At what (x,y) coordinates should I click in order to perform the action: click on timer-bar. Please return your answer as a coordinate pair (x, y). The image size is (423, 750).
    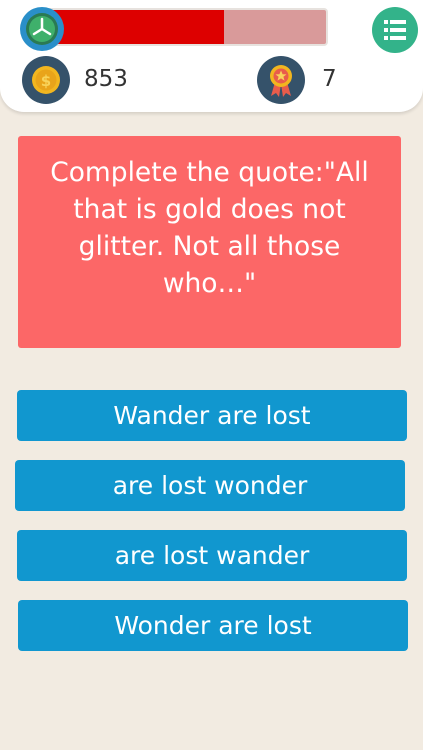
    Looking at the image, I should click on (185, 27).